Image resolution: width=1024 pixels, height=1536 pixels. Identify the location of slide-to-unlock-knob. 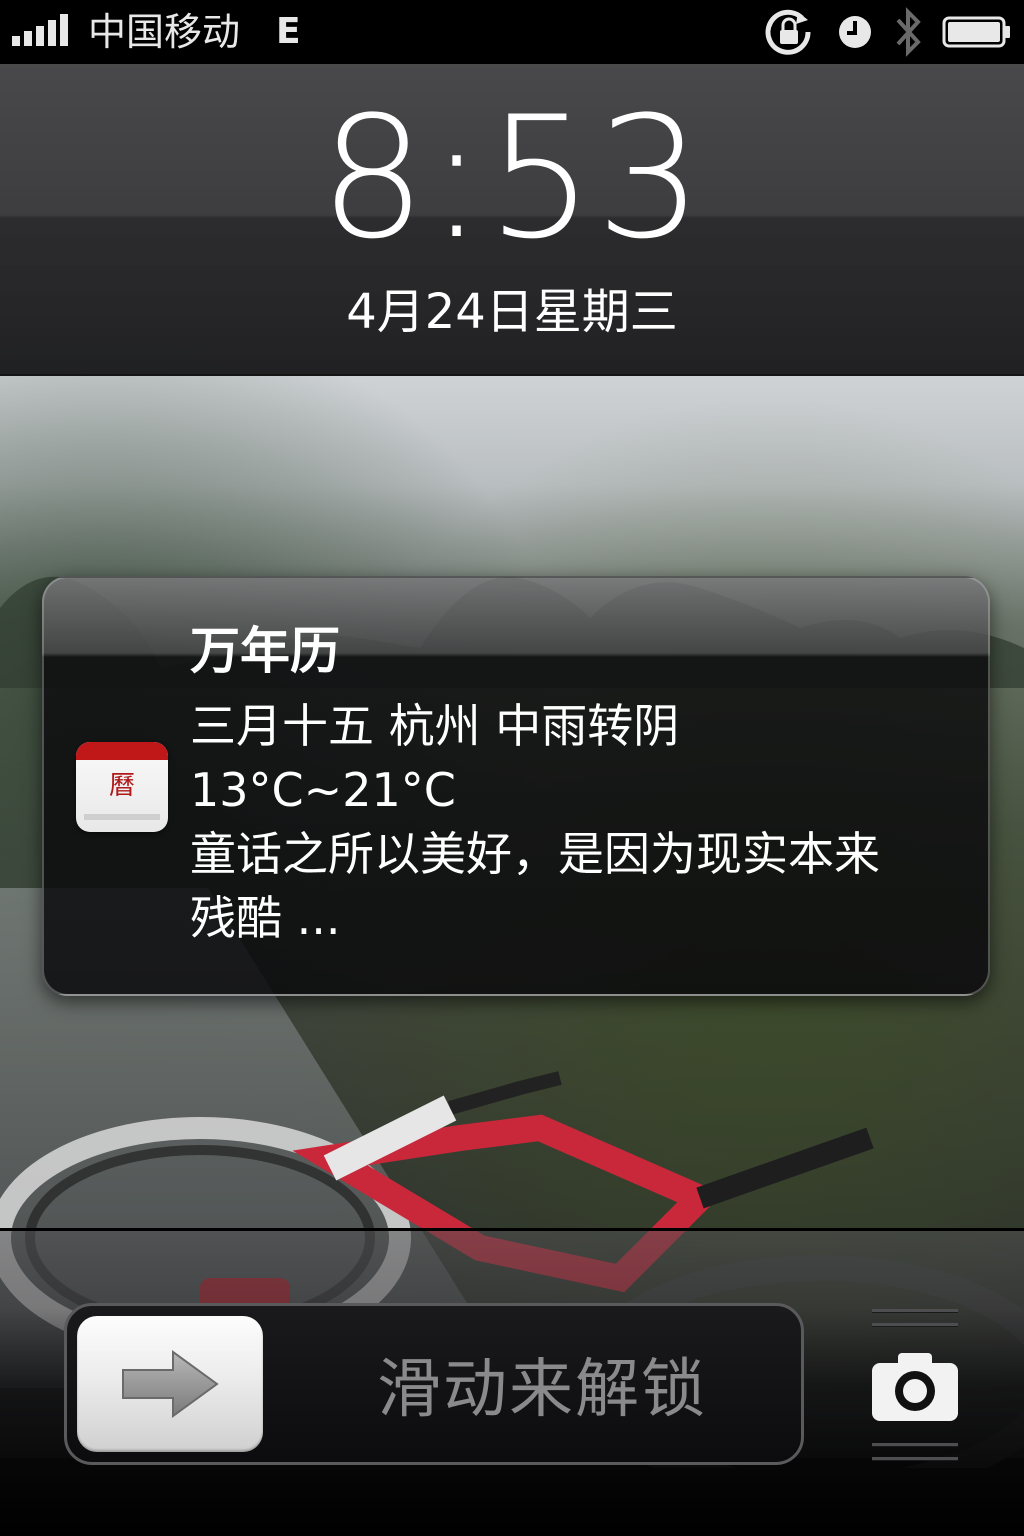
(170, 1384).